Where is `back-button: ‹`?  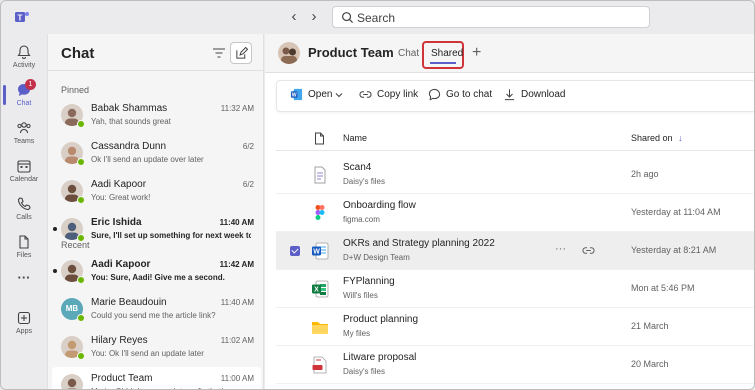 back-button: ‹ is located at coordinates (294, 16).